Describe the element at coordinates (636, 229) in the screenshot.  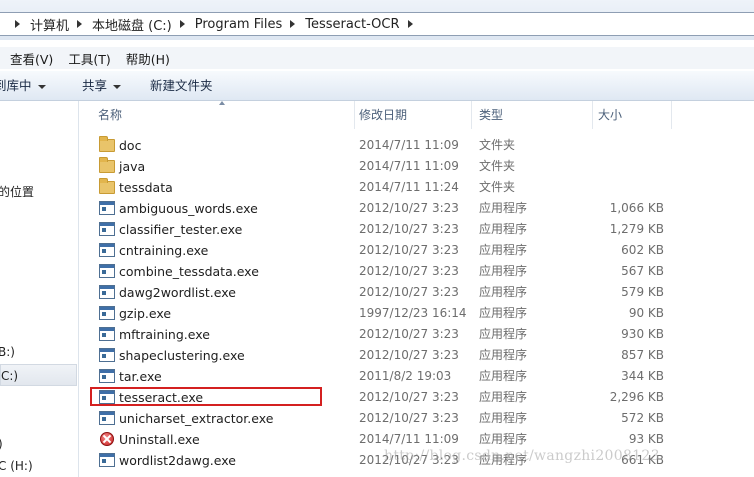
I see `file-size: 1,279 KB` at that location.